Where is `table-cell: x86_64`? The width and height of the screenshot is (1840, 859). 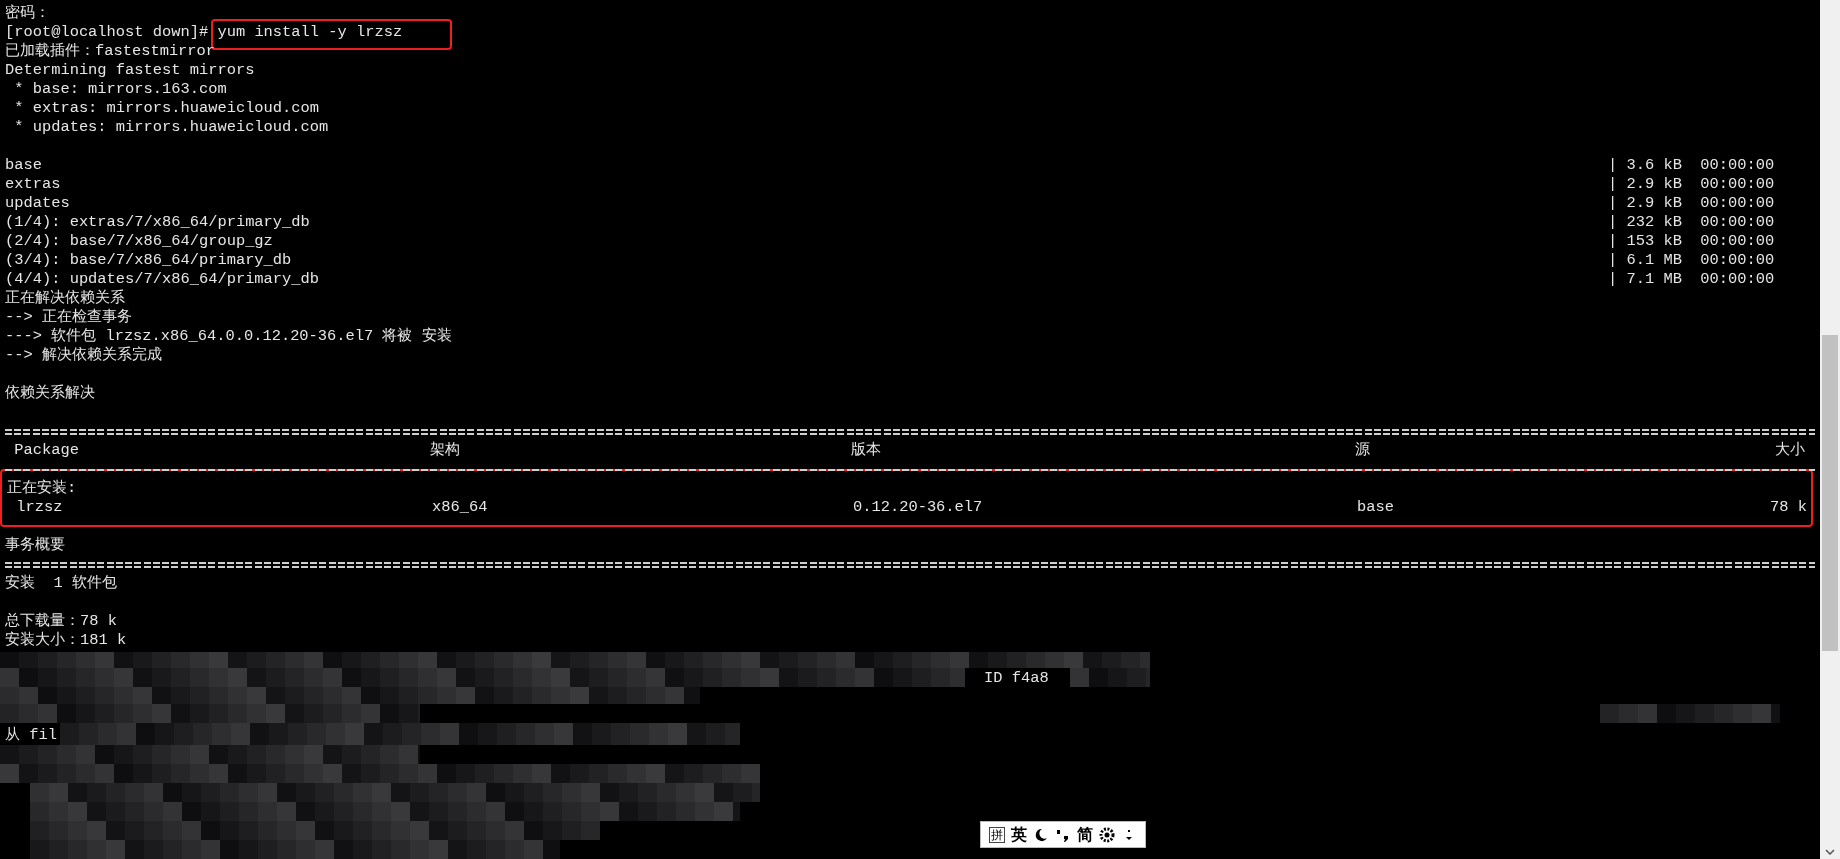 table-cell: x86_64 is located at coordinates (460, 507).